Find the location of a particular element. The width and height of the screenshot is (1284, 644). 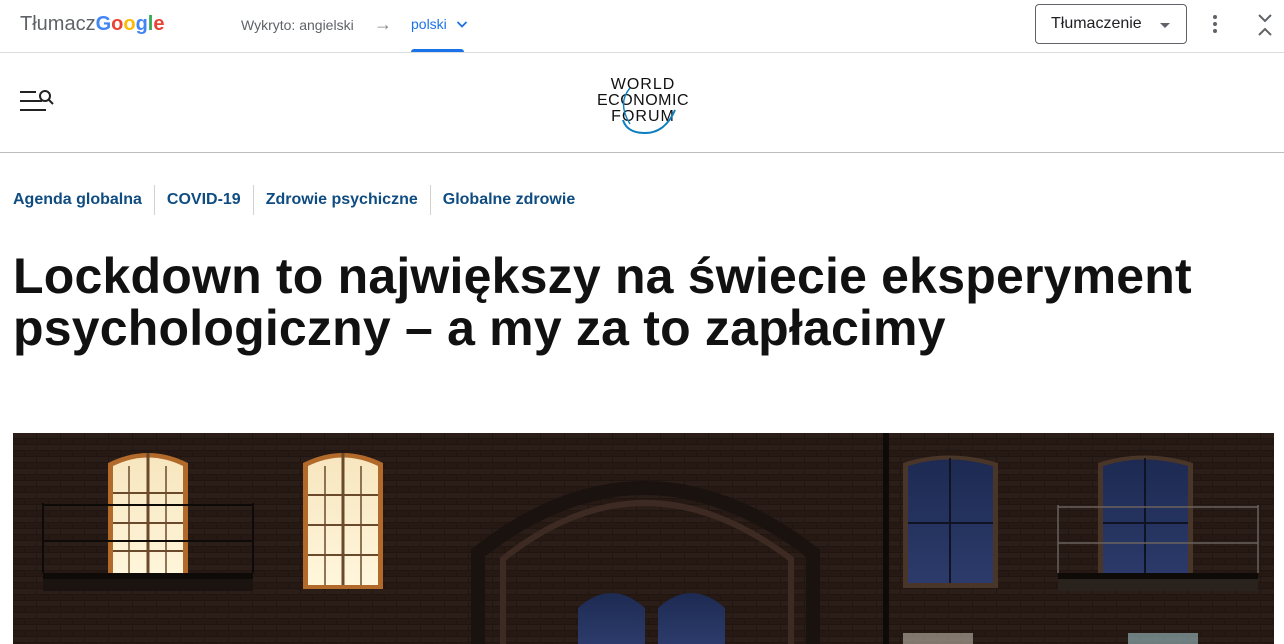

active-tab-indicator is located at coordinates (437, 50).